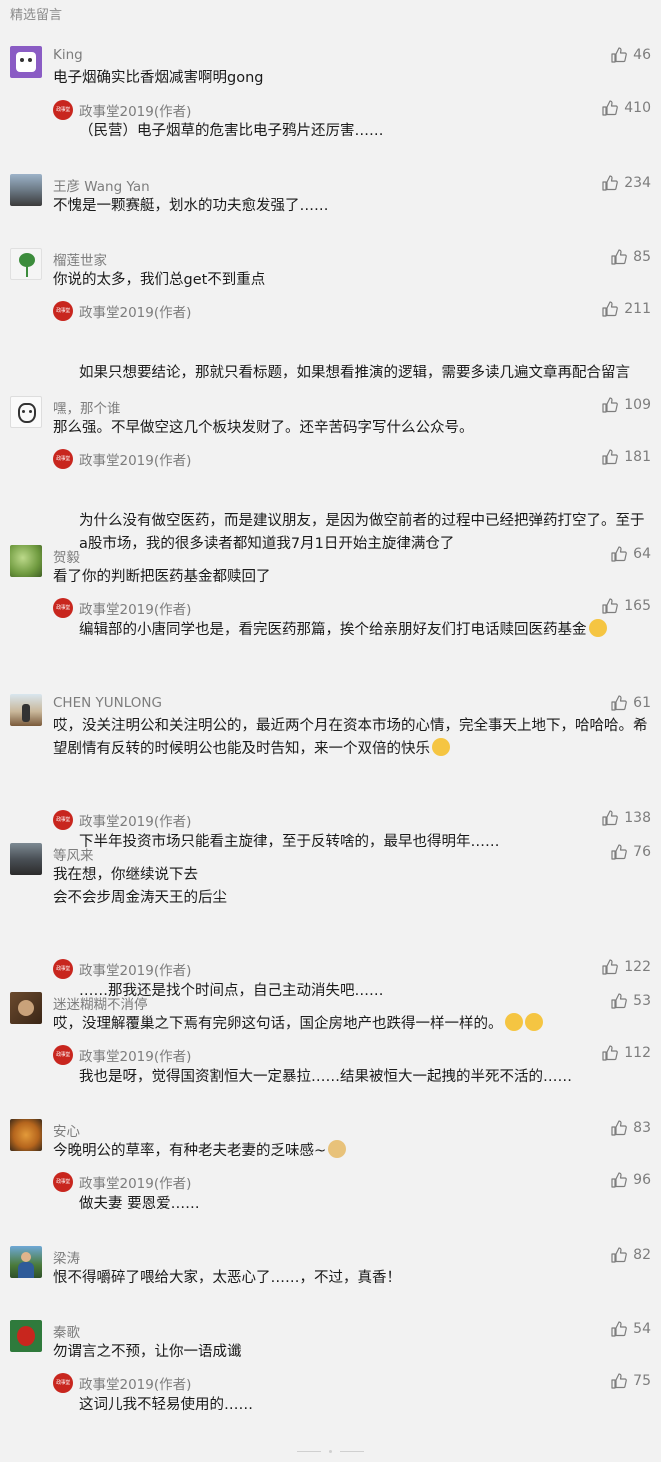  I want to click on like-button: 46, so click(631, 55).